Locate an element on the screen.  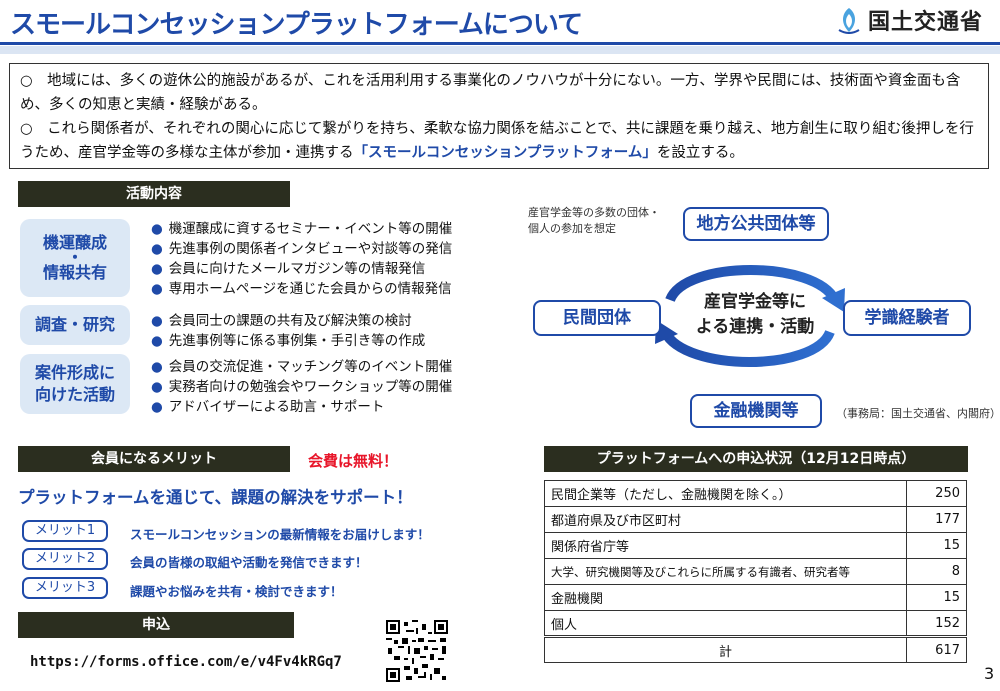
page-number: 3 is located at coordinates (989, 673).